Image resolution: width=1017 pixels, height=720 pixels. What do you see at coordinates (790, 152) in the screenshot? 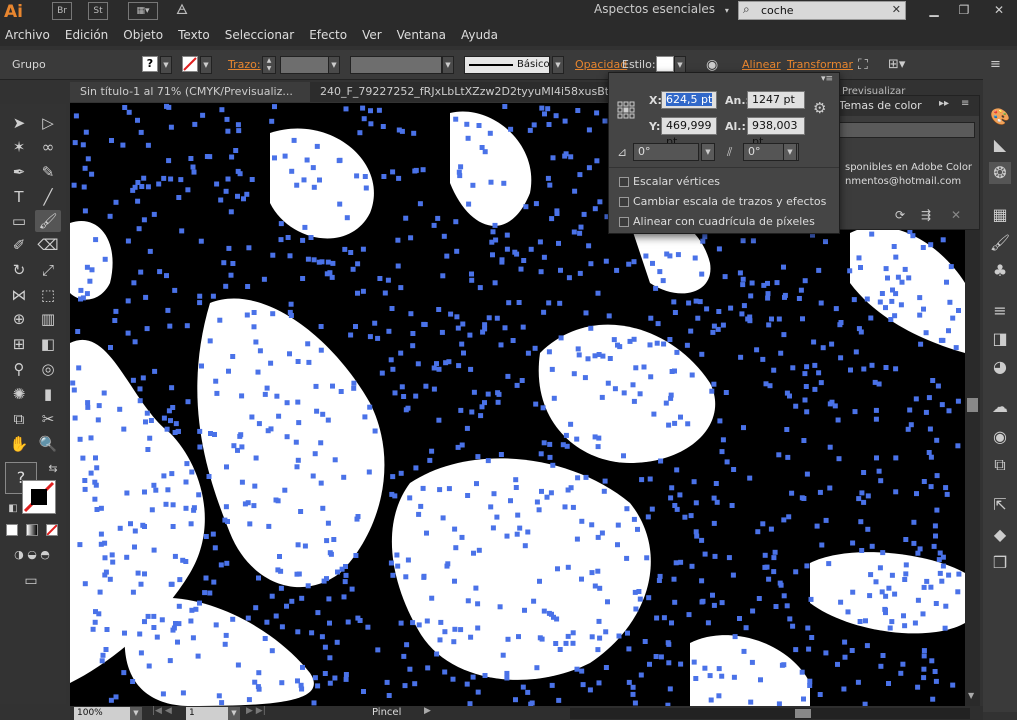
I see `shear-dropdown: ▼` at bounding box center [790, 152].